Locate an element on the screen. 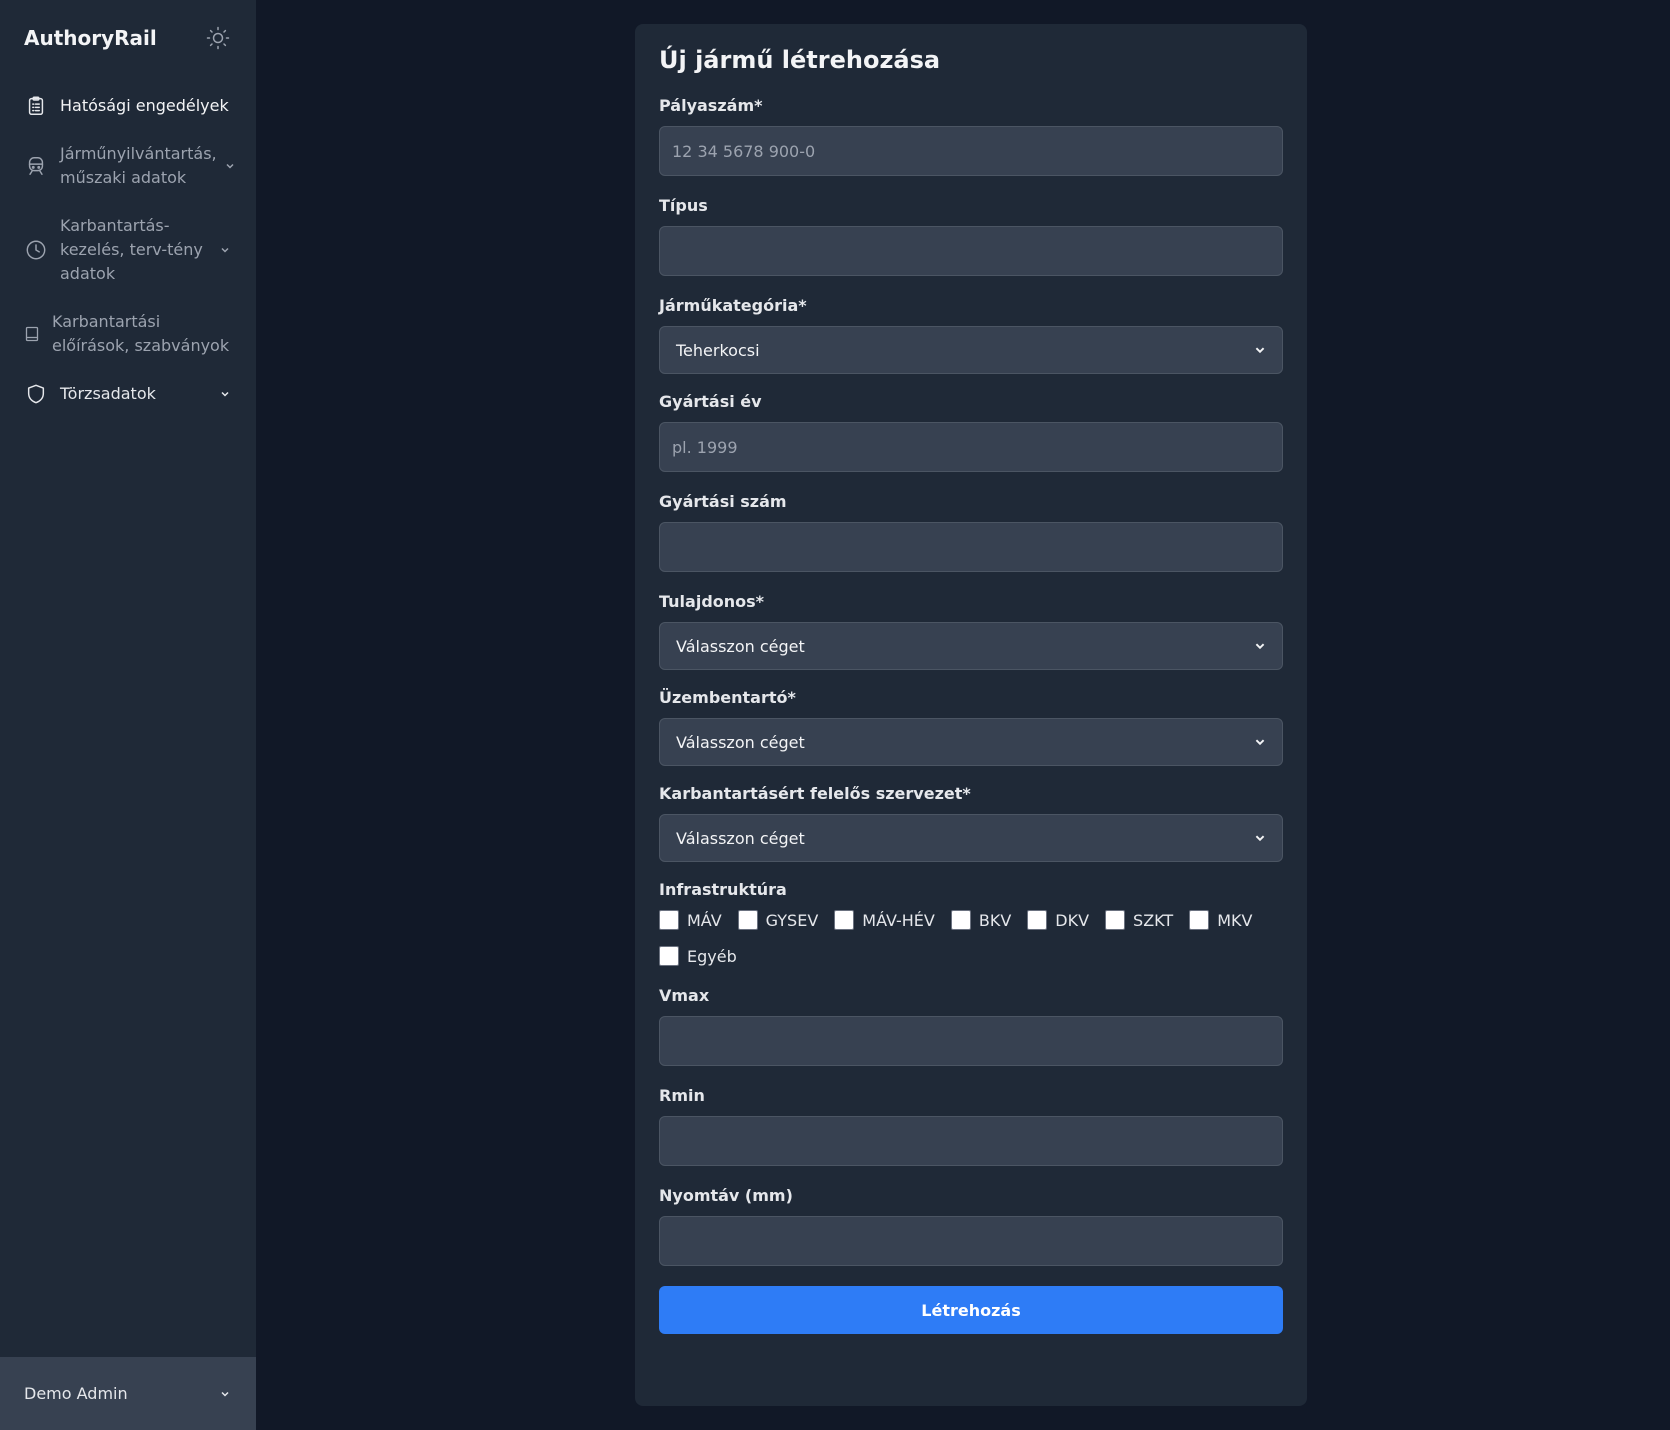 The width and height of the screenshot is (1670, 1430). palyaszam-input is located at coordinates (971, 151).